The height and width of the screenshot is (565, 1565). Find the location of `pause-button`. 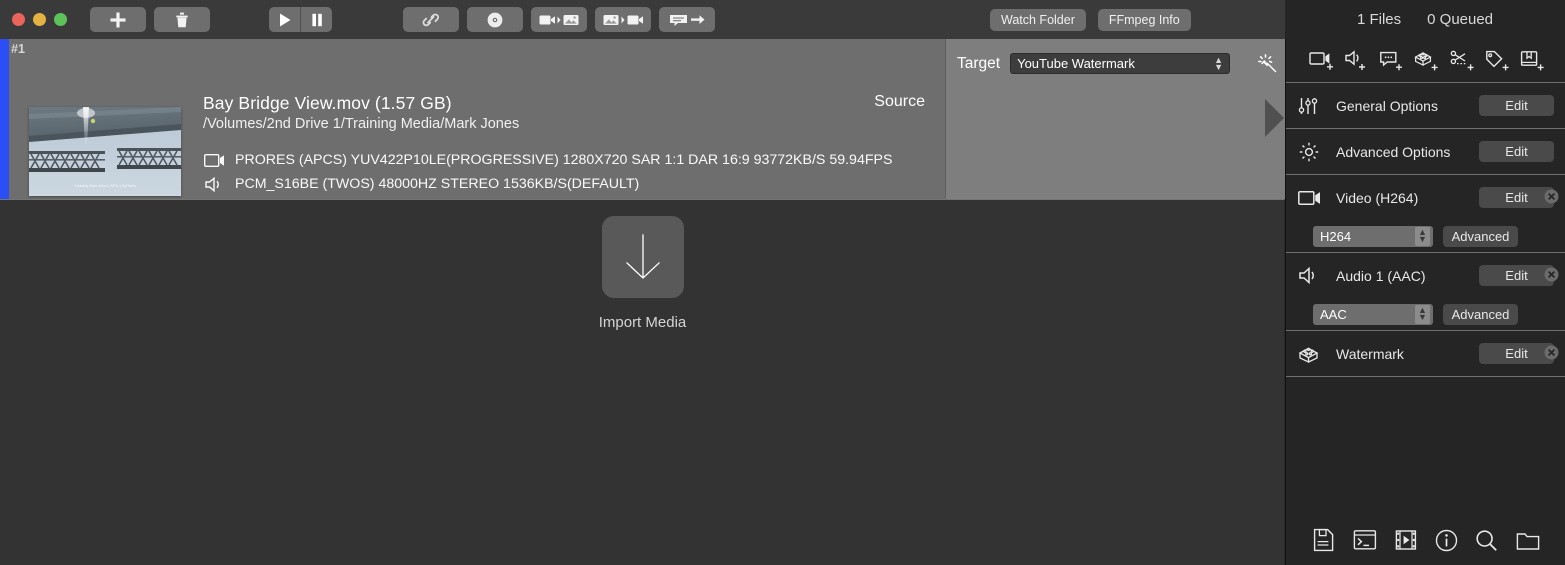

pause-button is located at coordinates (316, 19).